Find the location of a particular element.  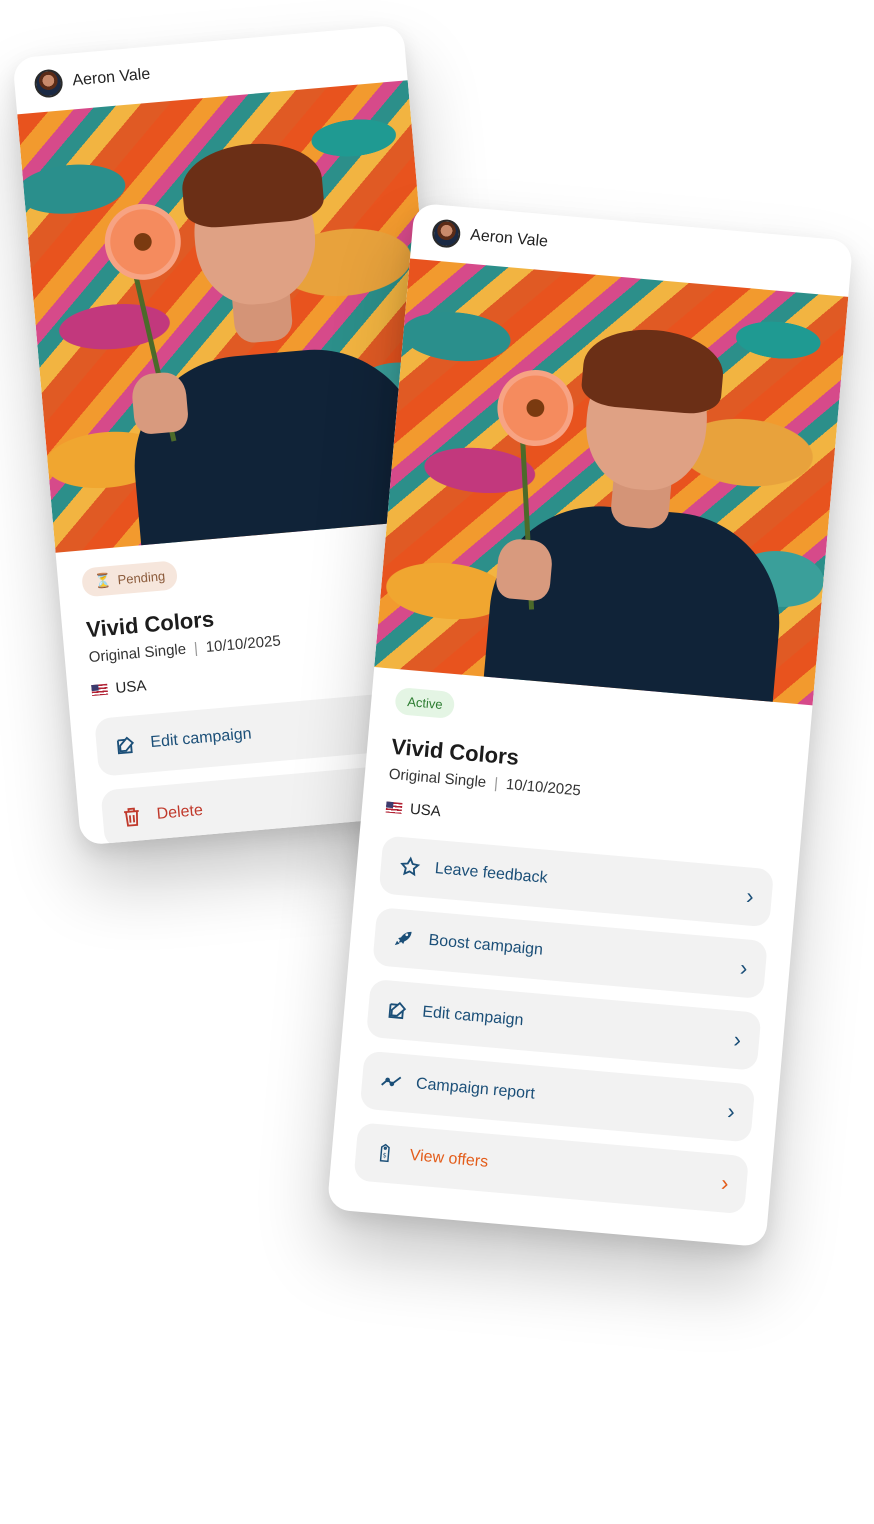

hourglass-icon: ⏳ is located at coordinates (103, 580).